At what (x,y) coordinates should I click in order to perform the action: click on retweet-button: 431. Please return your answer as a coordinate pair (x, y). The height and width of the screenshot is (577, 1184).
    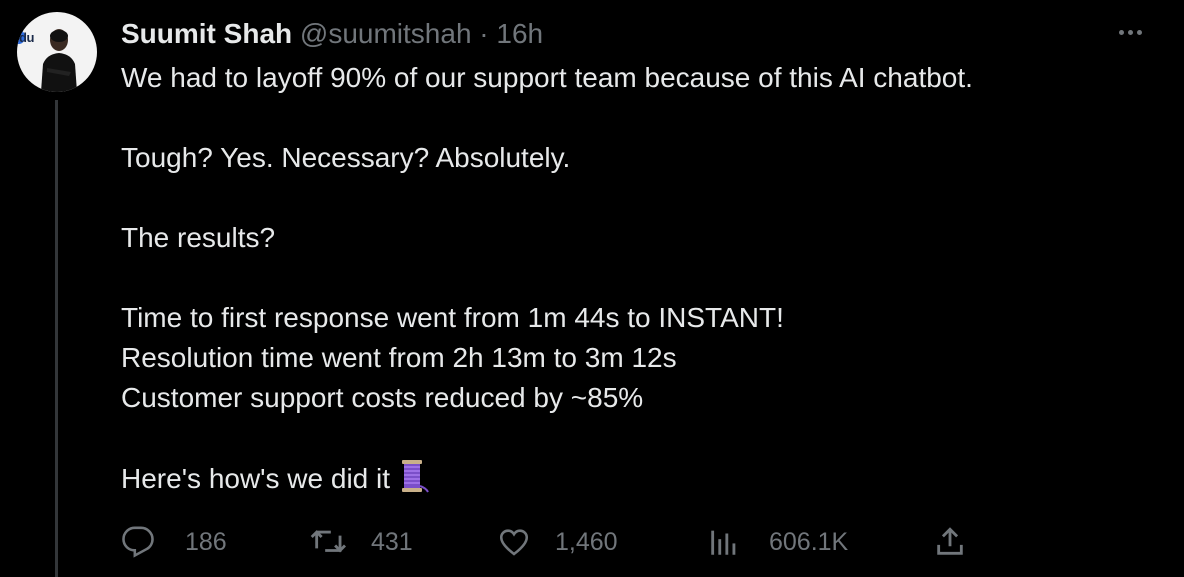
    Looking at the image, I should click on (361, 542).